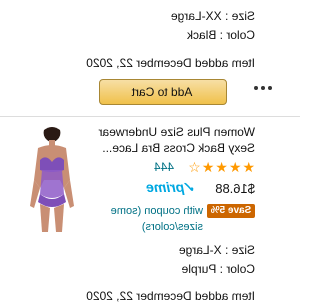  Describe the element at coordinates (143, 211) in the screenshot. I see `coupon-text-line-1: with coupon (some` at that location.